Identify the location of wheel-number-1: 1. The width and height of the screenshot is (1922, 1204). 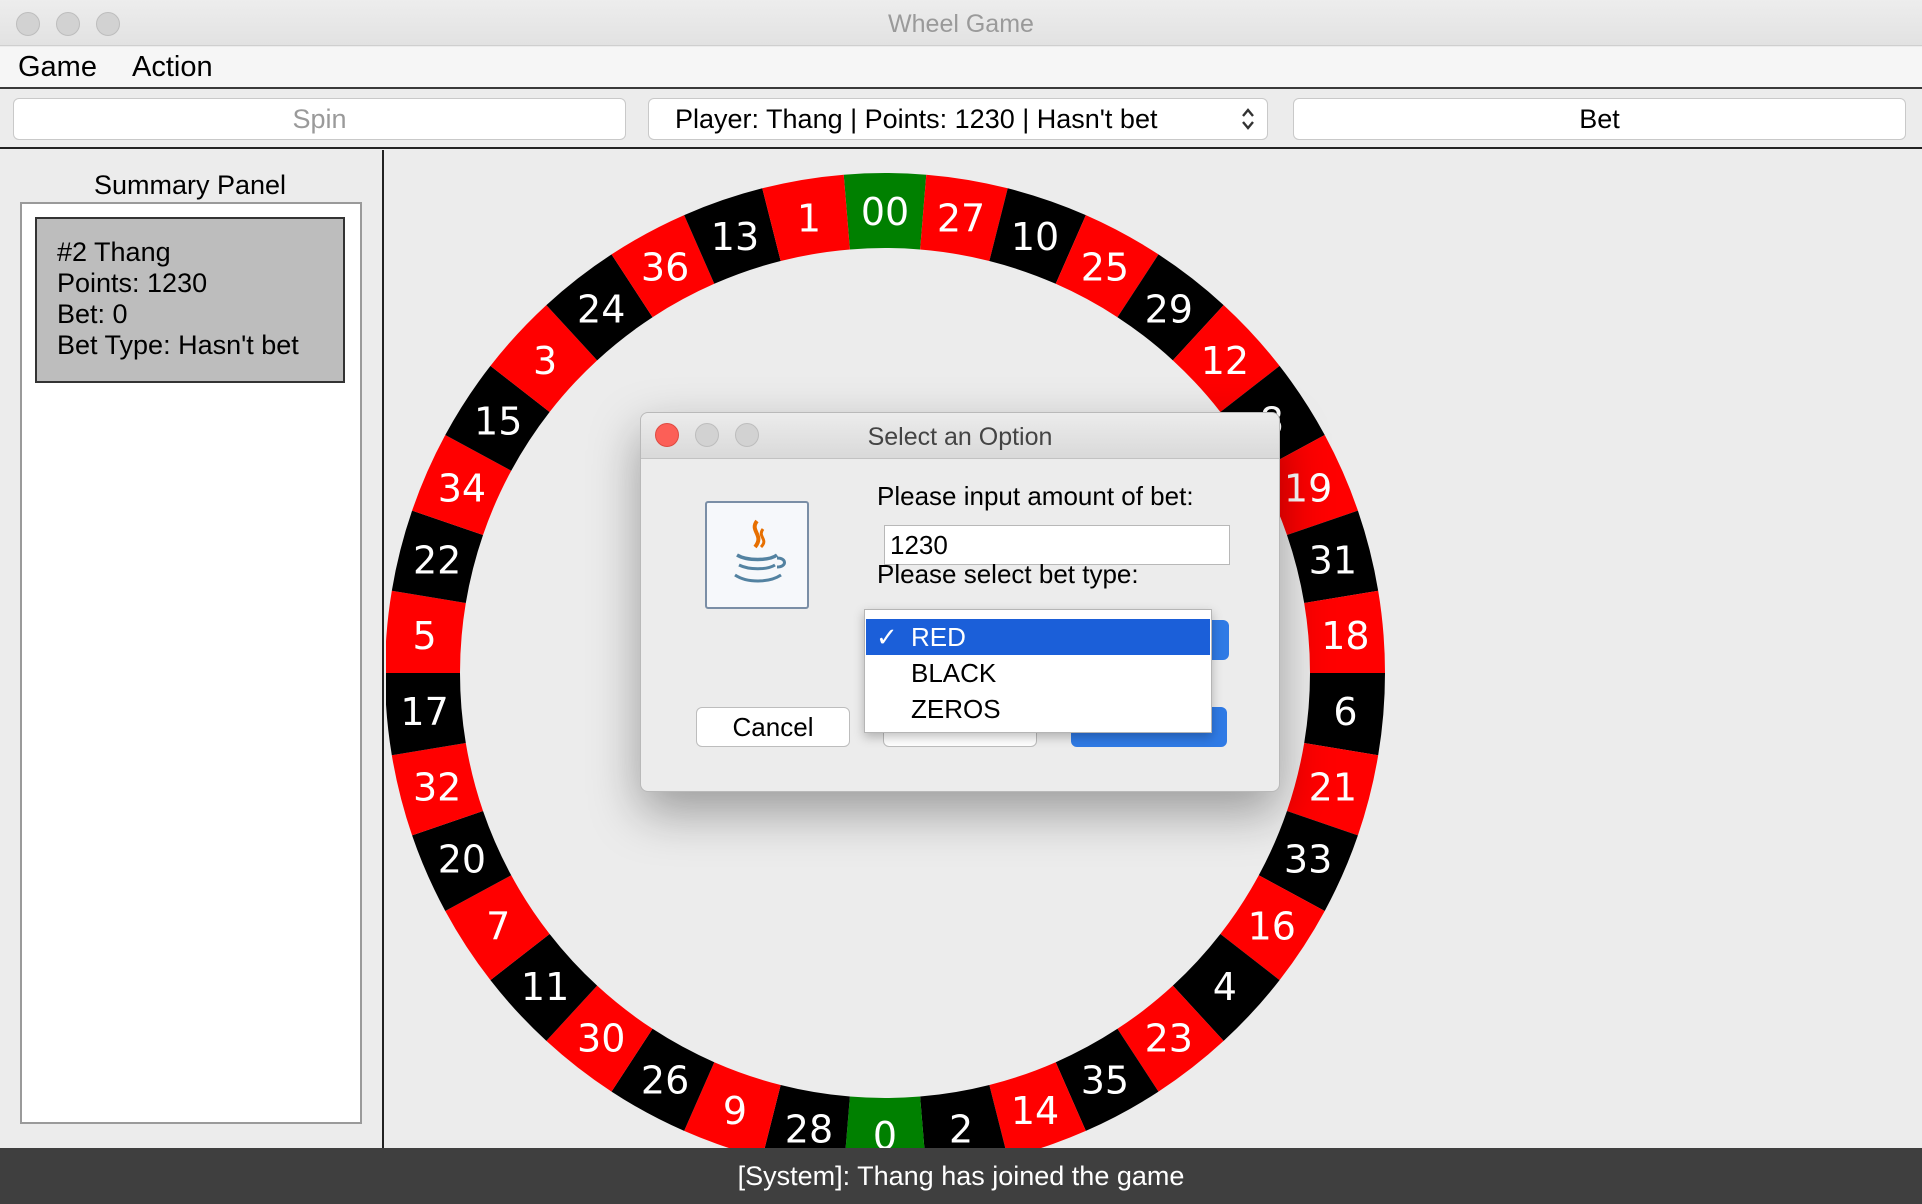
(809, 218).